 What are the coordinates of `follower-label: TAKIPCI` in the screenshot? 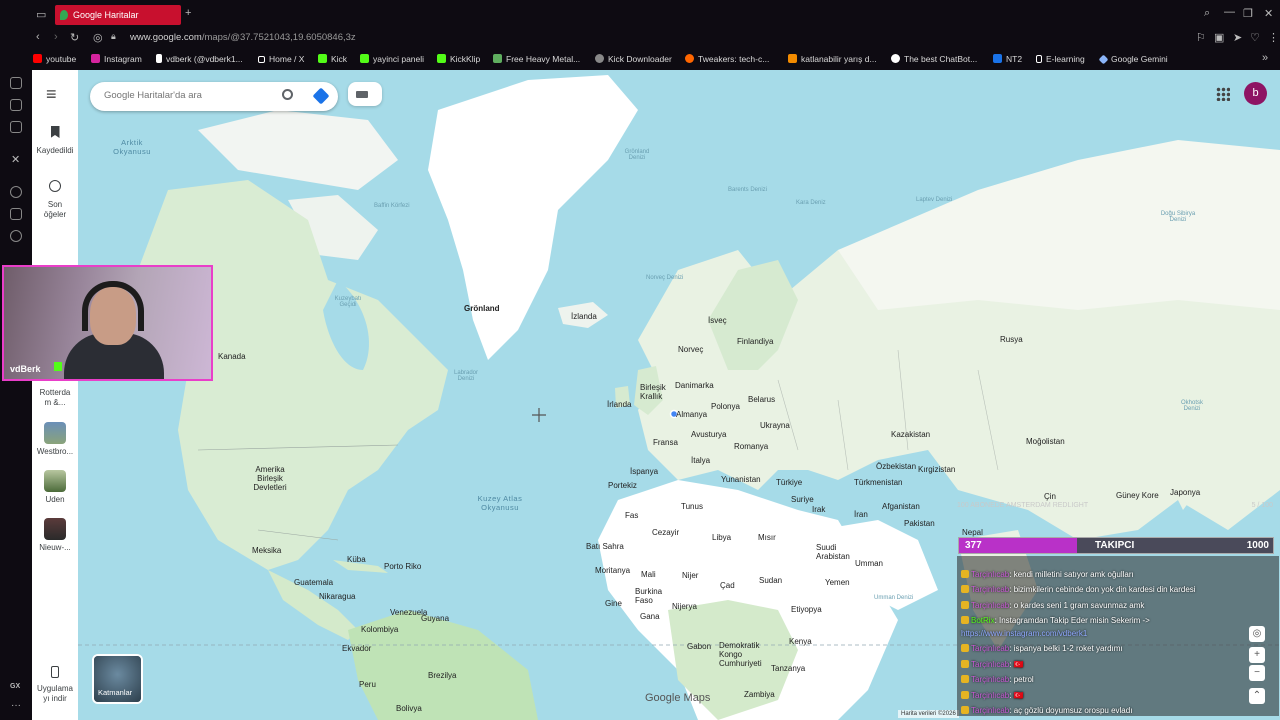 It's located at (1115, 545).